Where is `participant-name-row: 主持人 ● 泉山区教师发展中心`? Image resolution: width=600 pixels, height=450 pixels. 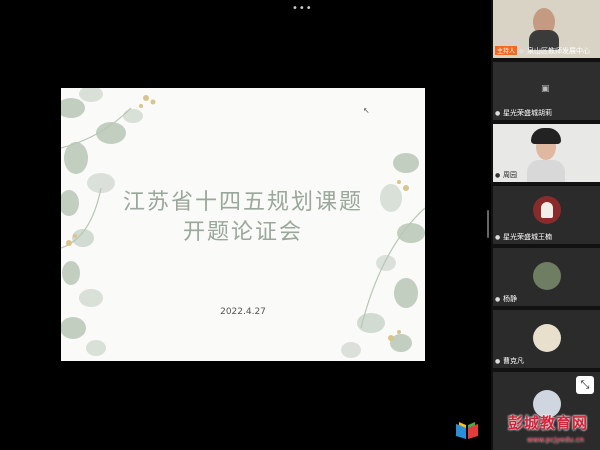 participant-name-row: 主持人 ● 泉山区教师发展中心 is located at coordinates (546, 51).